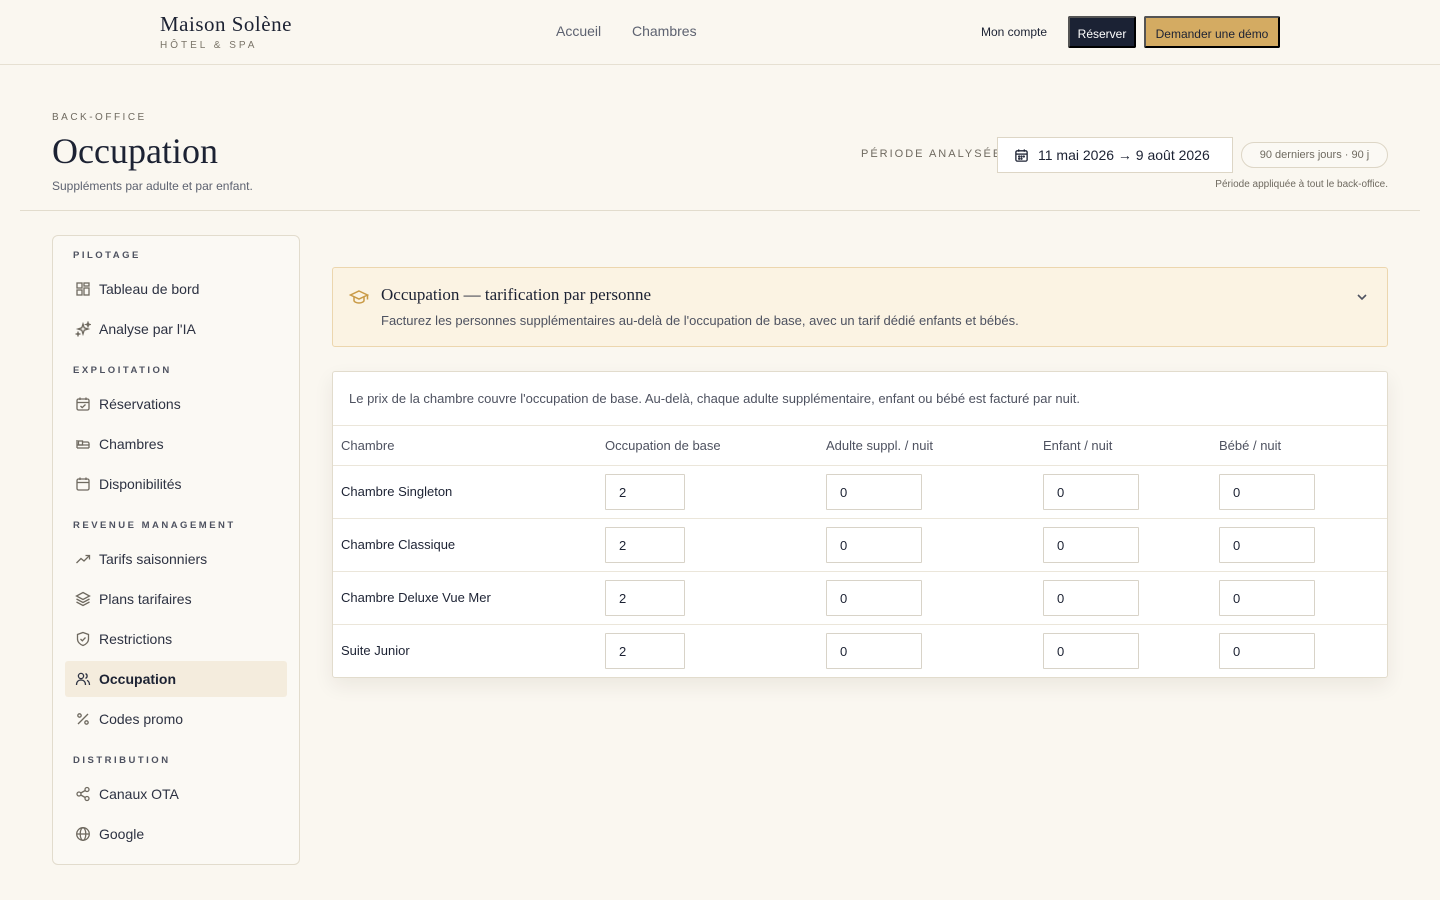 This screenshot has height=900, width=1440. I want to click on table-row: Chambre Singleton, so click(860, 492).